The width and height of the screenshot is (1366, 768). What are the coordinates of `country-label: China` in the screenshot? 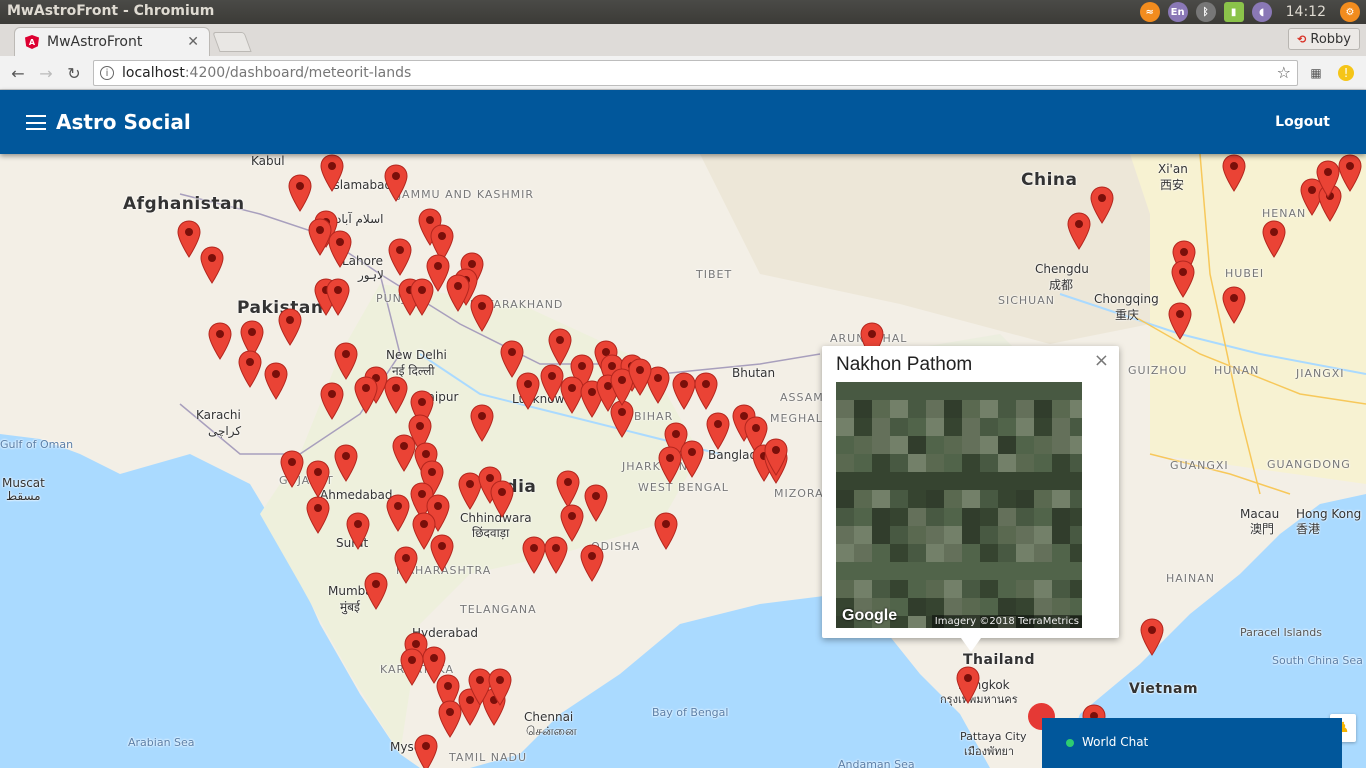 It's located at (1049, 180).